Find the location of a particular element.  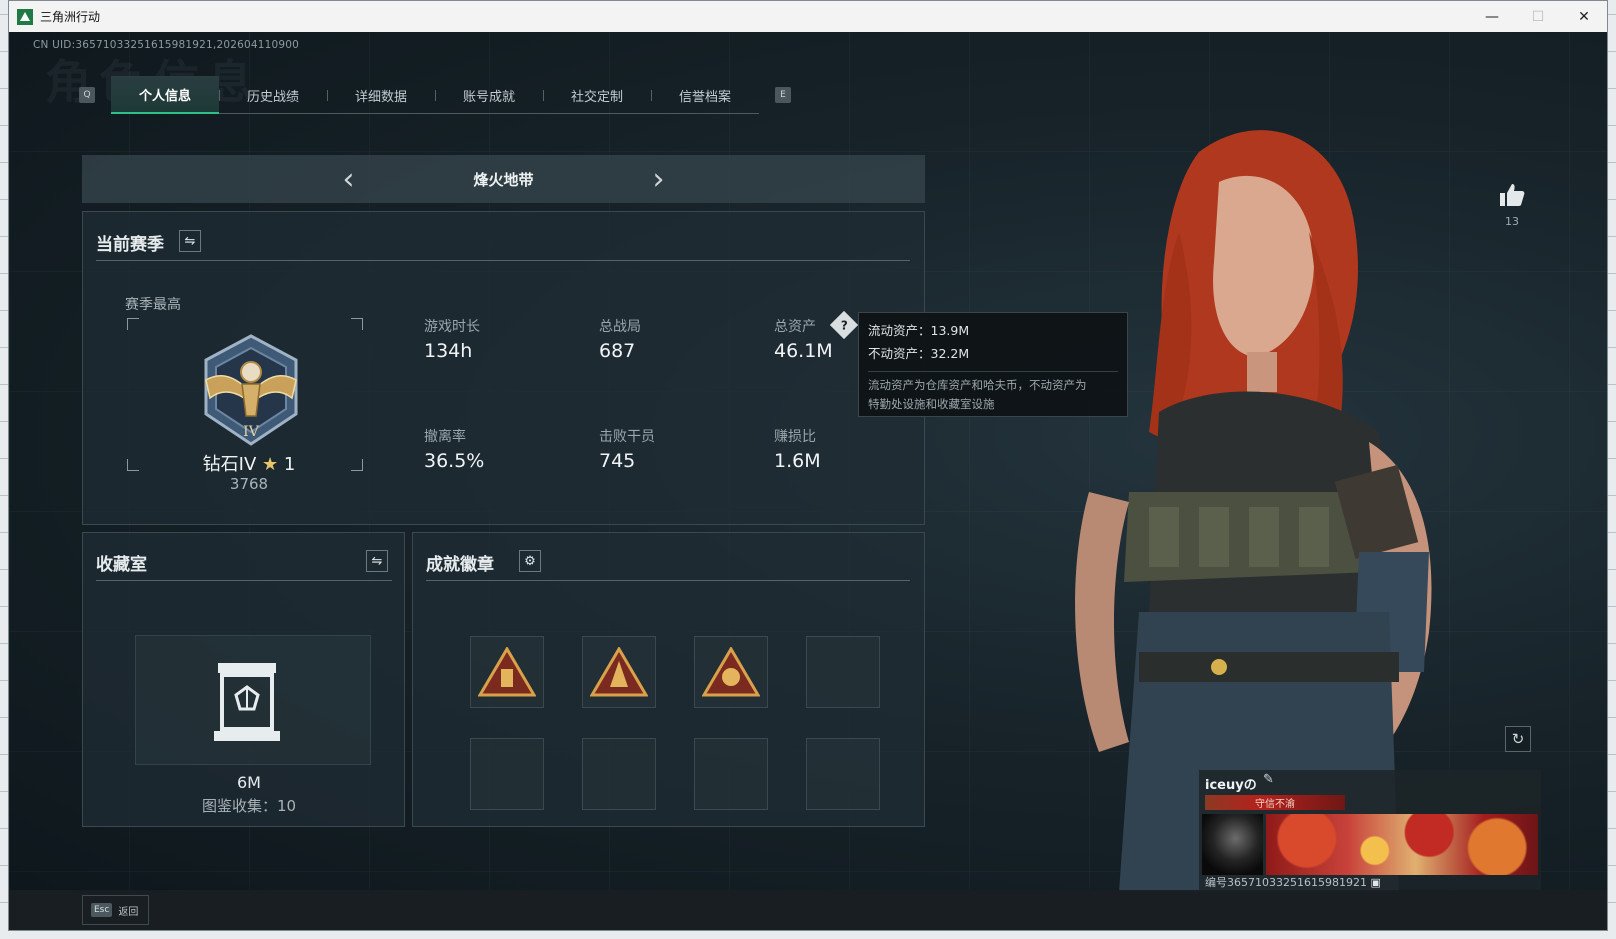

tab-achievements: 账号成就 is located at coordinates (489, 95).